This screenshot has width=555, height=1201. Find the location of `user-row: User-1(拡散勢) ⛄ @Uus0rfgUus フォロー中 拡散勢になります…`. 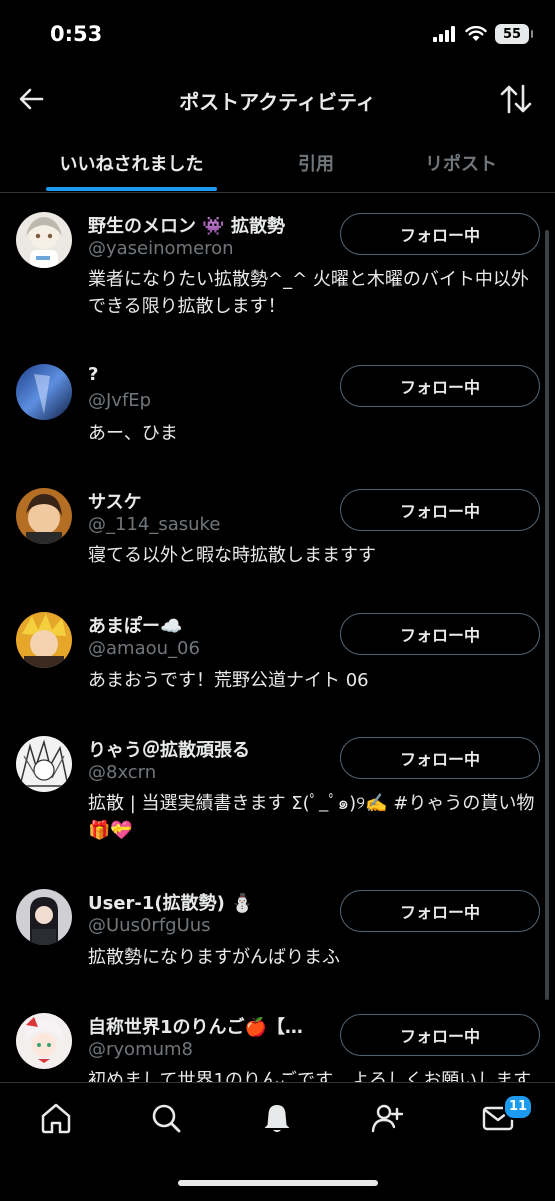

user-row: User-1(拡散勢) ⛄ @Uus0rfgUus フォロー中 拡散勢になります… is located at coordinates (277, 934).